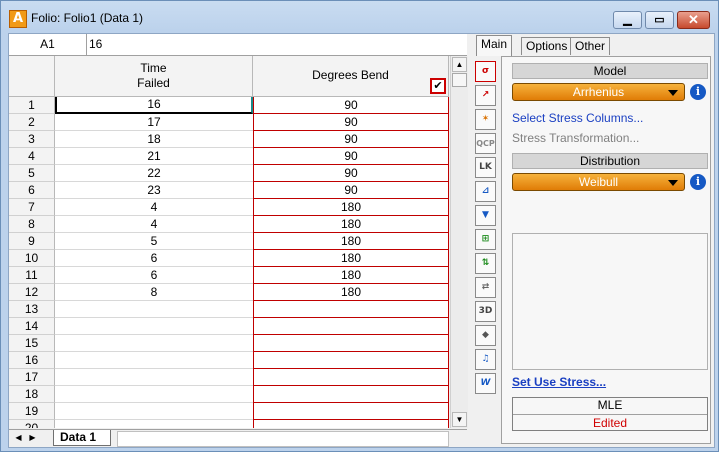 This screenshot has height=452, width=719. What do you see at coordinates (32, 292) in the screenshot?
I see `row-number: 12` at bounding box center [32, 292].